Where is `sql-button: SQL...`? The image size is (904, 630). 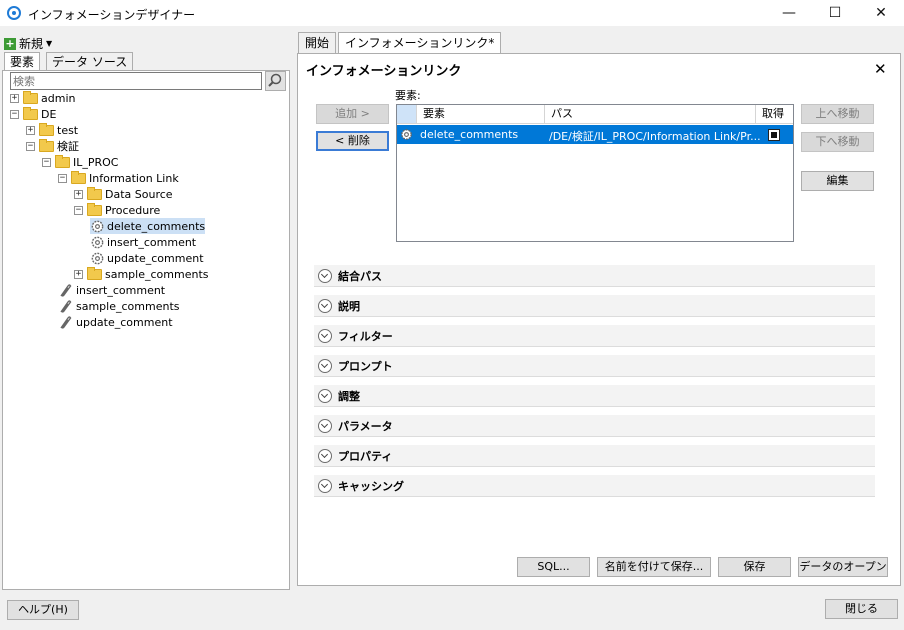
sql-button: SQL... is located at coordinates (553, 567).